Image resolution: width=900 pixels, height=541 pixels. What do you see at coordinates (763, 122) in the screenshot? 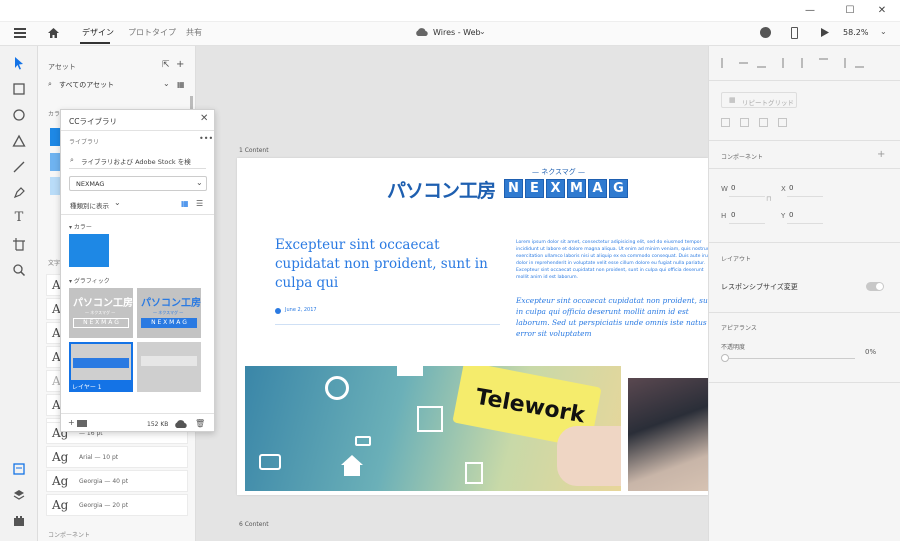
I see `intersect-icon` at bounding box center [763, 122].